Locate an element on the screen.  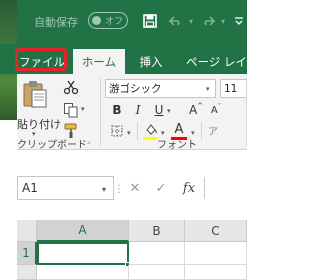
insert-function-button: fx is located at coordinates (189, 188).